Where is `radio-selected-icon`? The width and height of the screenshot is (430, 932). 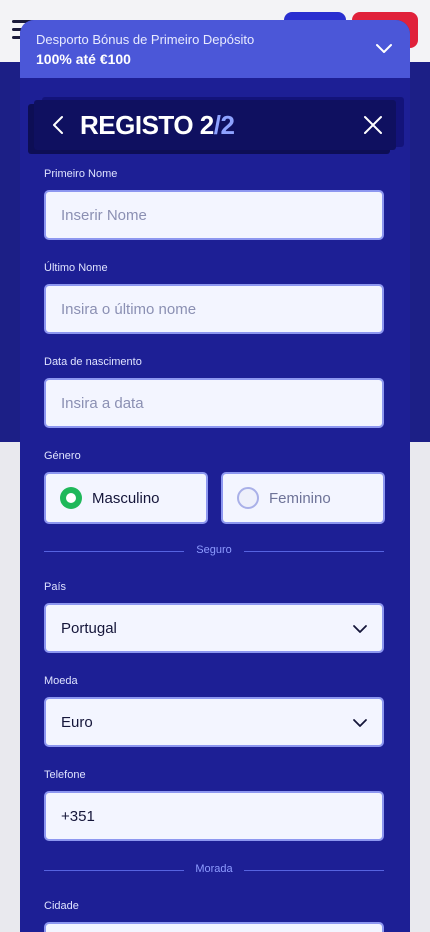 radio-selected-icon is located at coordinates (71, 498).